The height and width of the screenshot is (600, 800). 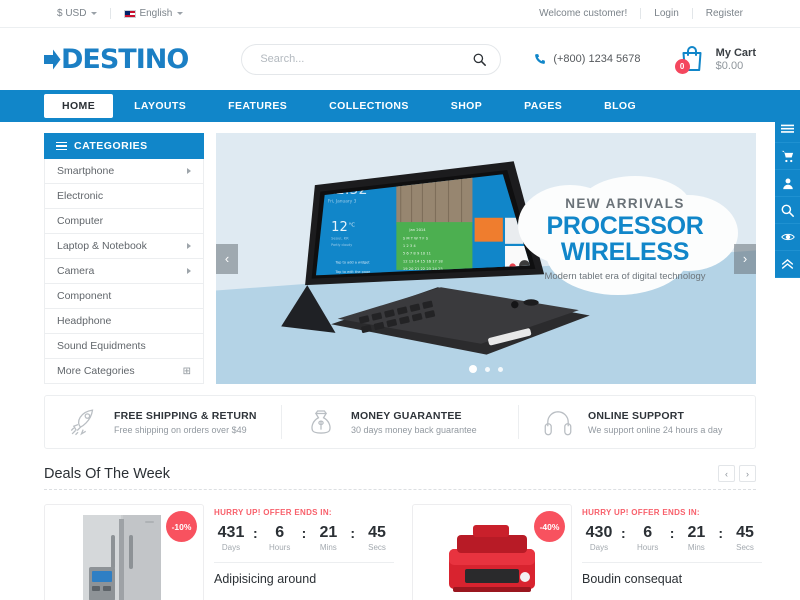 I want to click on svg-text: °C, so click(x=352, y=225).